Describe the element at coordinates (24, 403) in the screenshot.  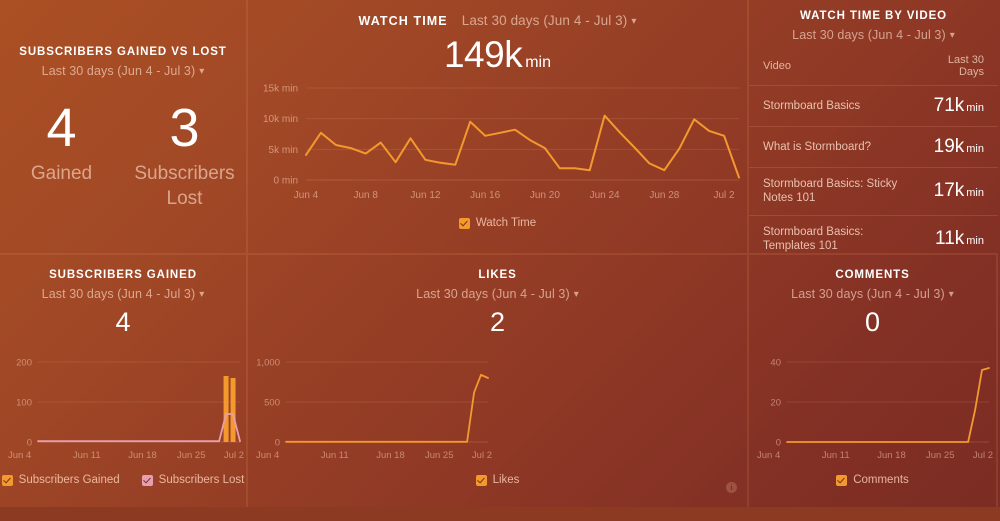
I see `y-axis-tick-label: 100` at that location.